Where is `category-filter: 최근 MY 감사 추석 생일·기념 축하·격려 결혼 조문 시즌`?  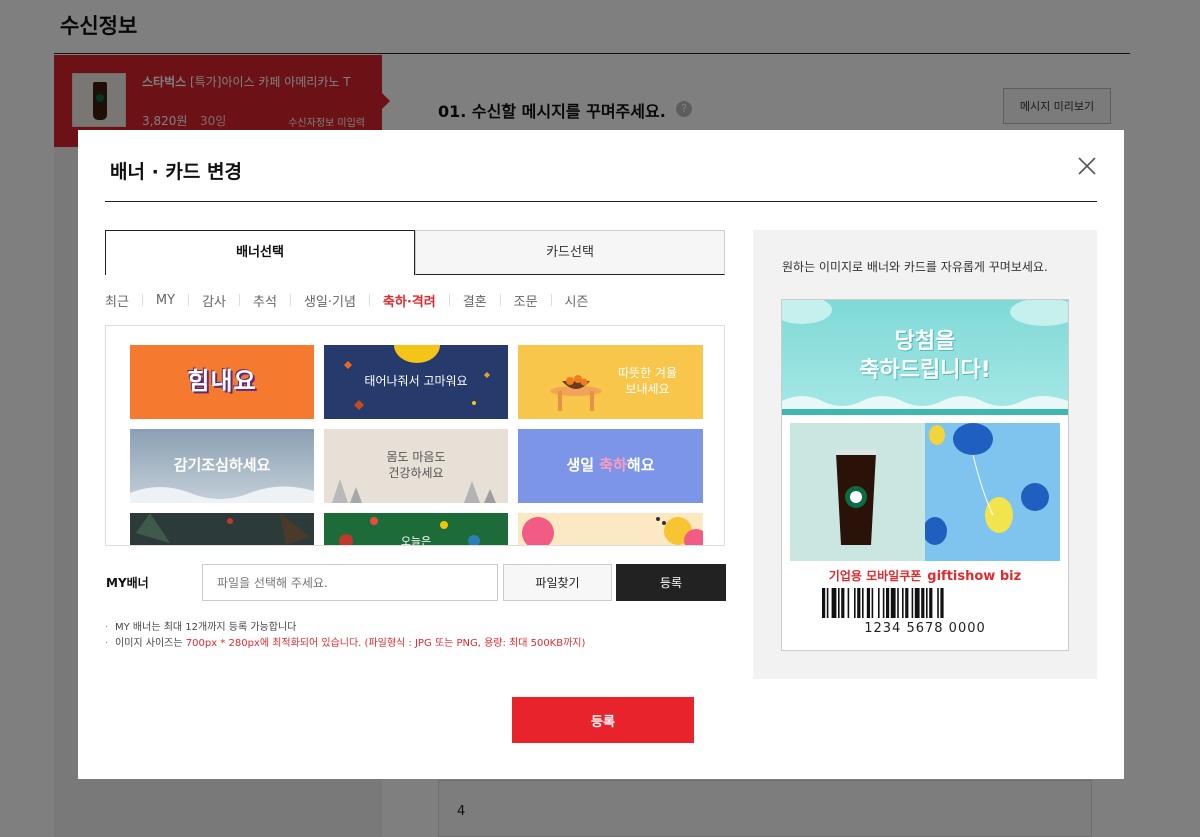 category-filter: 최근 MY 감사 추석 생일·기념 축하·격려 결혼 조문 시즌 is located at coordinates (415, 300).